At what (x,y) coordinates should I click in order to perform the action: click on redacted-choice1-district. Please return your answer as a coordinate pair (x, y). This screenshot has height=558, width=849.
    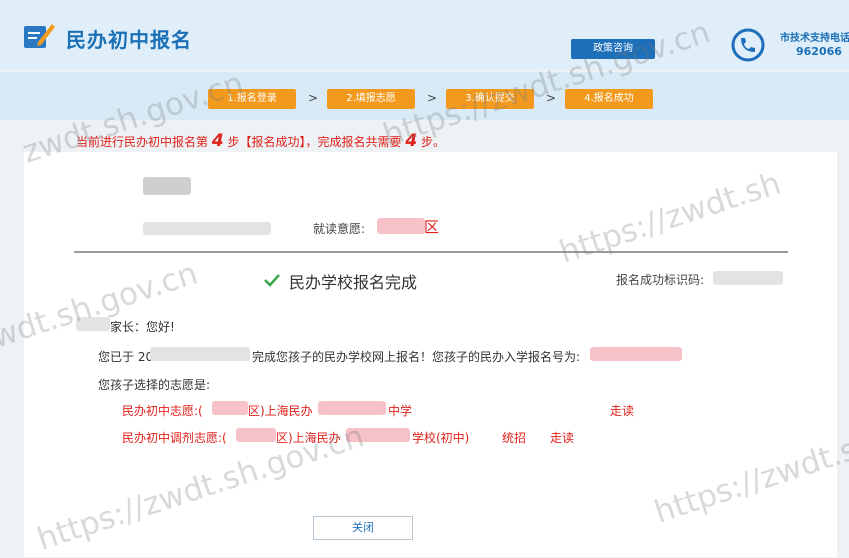
    Looking at the image, I should click on (230, 408).